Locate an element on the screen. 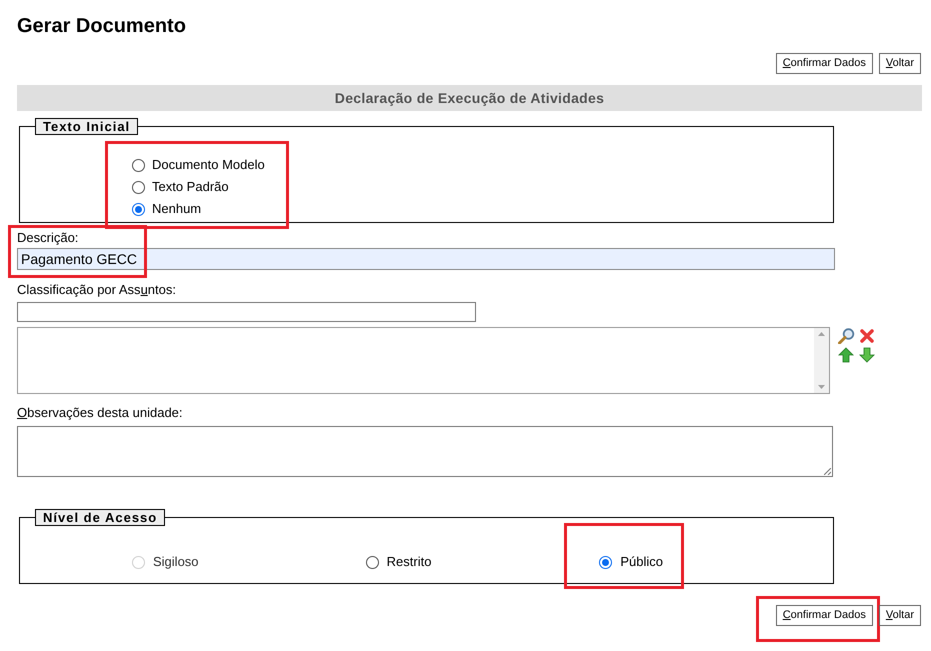  close-icon is located at coordinates (867, 336).